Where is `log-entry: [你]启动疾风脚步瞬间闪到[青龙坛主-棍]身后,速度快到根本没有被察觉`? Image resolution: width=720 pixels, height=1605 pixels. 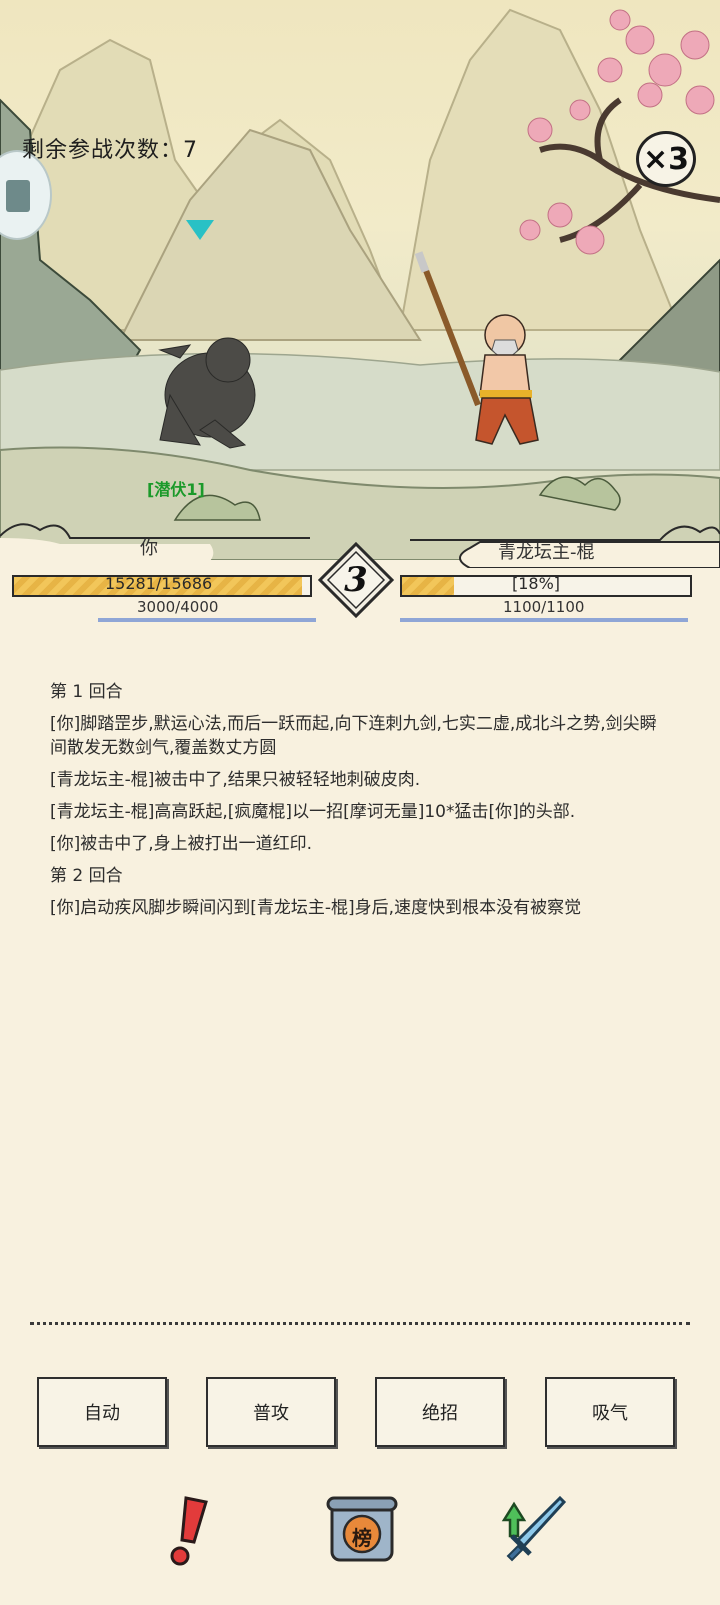
log-entry: [你]启动疾风脚步瞬间闪到[青龙坛主-棍]身后,速度快到根本没有被察觉 is located at coordinates (316, 908).